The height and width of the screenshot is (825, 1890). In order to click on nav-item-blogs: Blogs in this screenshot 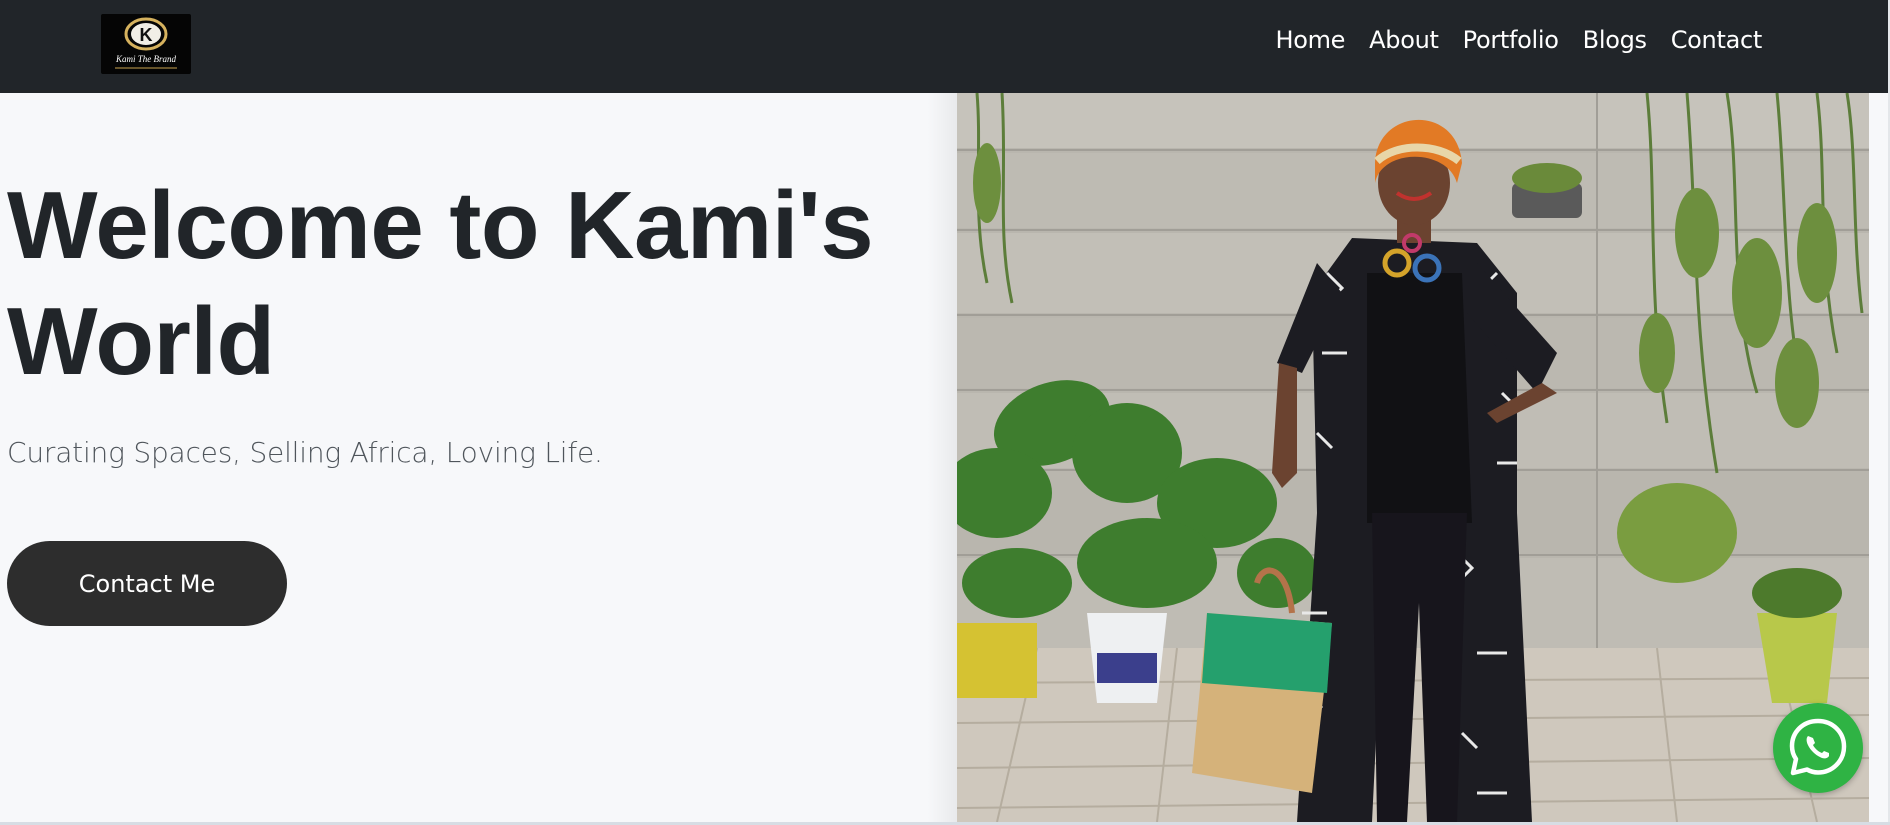, I will do `click(1615, 40)`.